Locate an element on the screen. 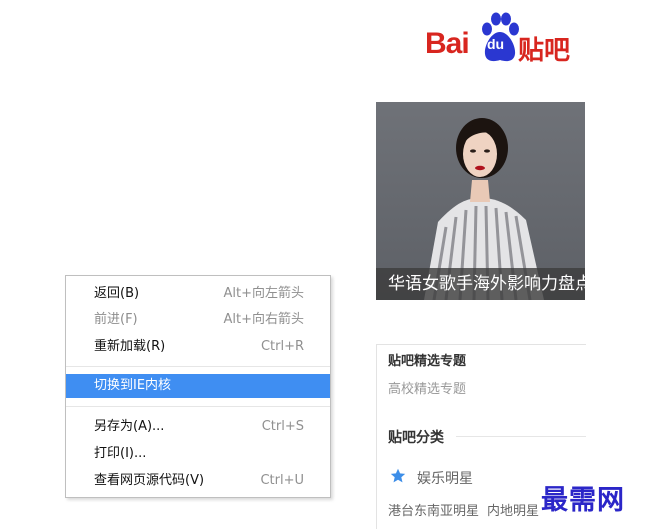  baidu-tieba-logo: Bai du 贴吧 is located at coordinates (505, 39).